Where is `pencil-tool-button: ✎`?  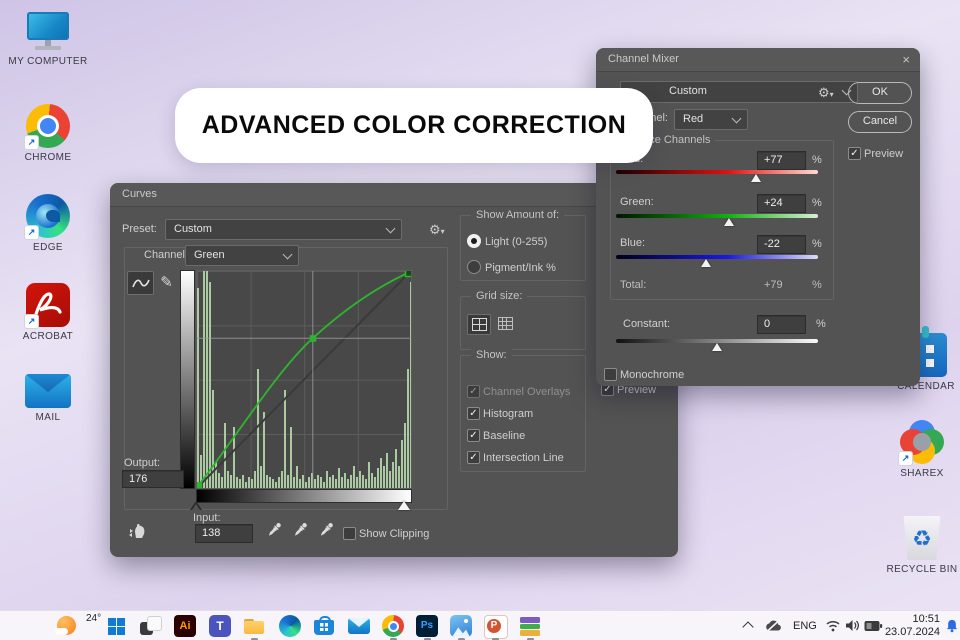
pencil-tool-button: ✎ is located at coordinates (166, 282).